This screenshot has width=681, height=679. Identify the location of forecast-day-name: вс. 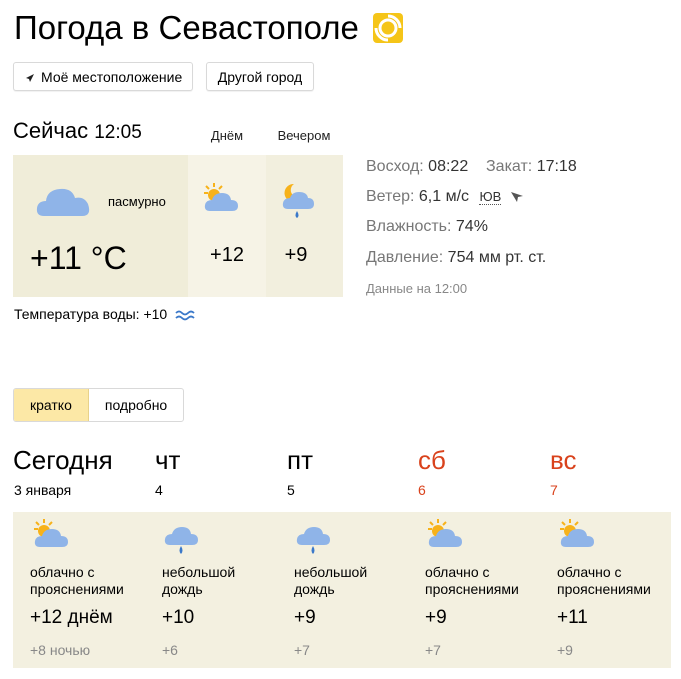
(563, 460).